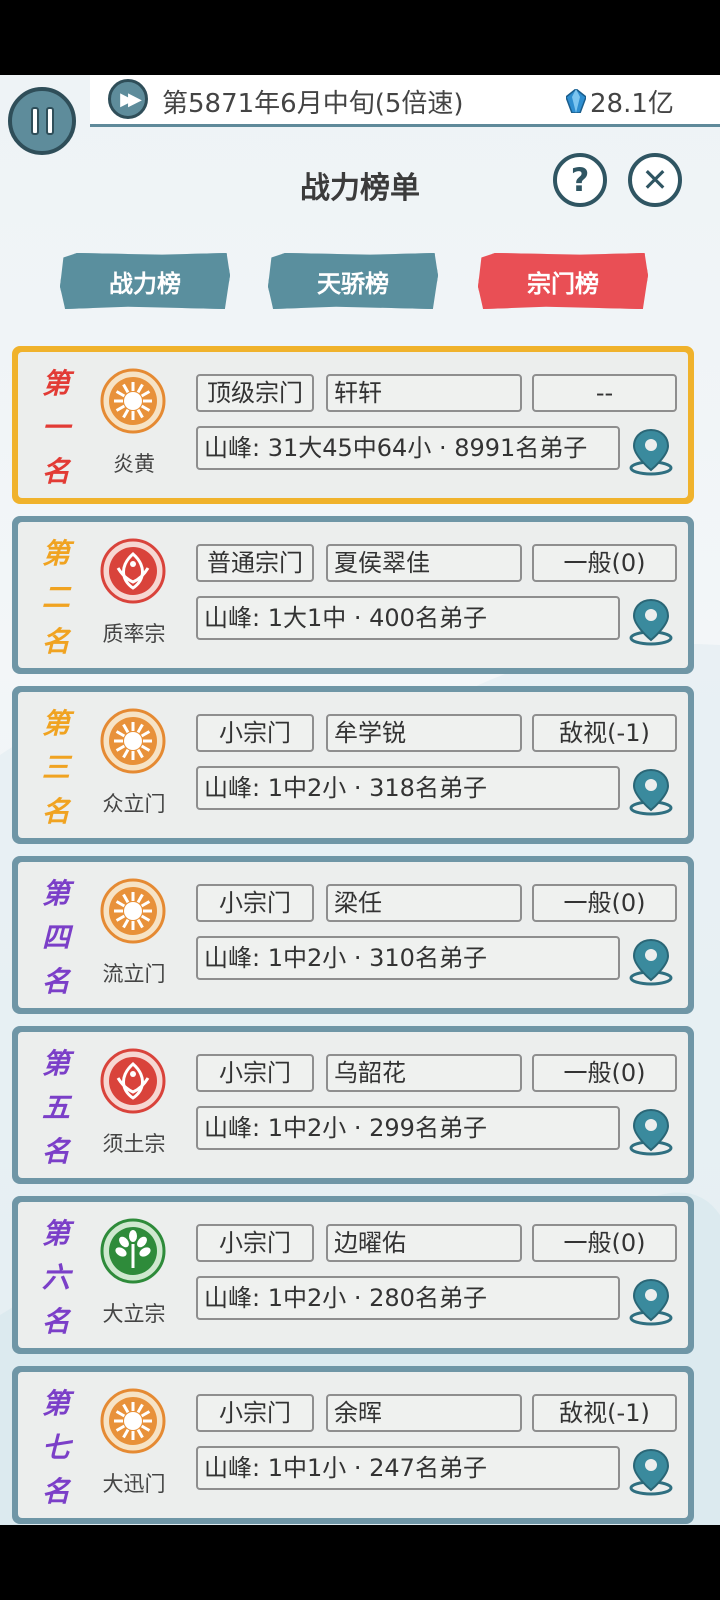 The image size is (720, 1600). What do you see at coordinates (56, 938) in the screenshot?
I see `rank-label: 第 四 名` at bounding box center [56, 938].